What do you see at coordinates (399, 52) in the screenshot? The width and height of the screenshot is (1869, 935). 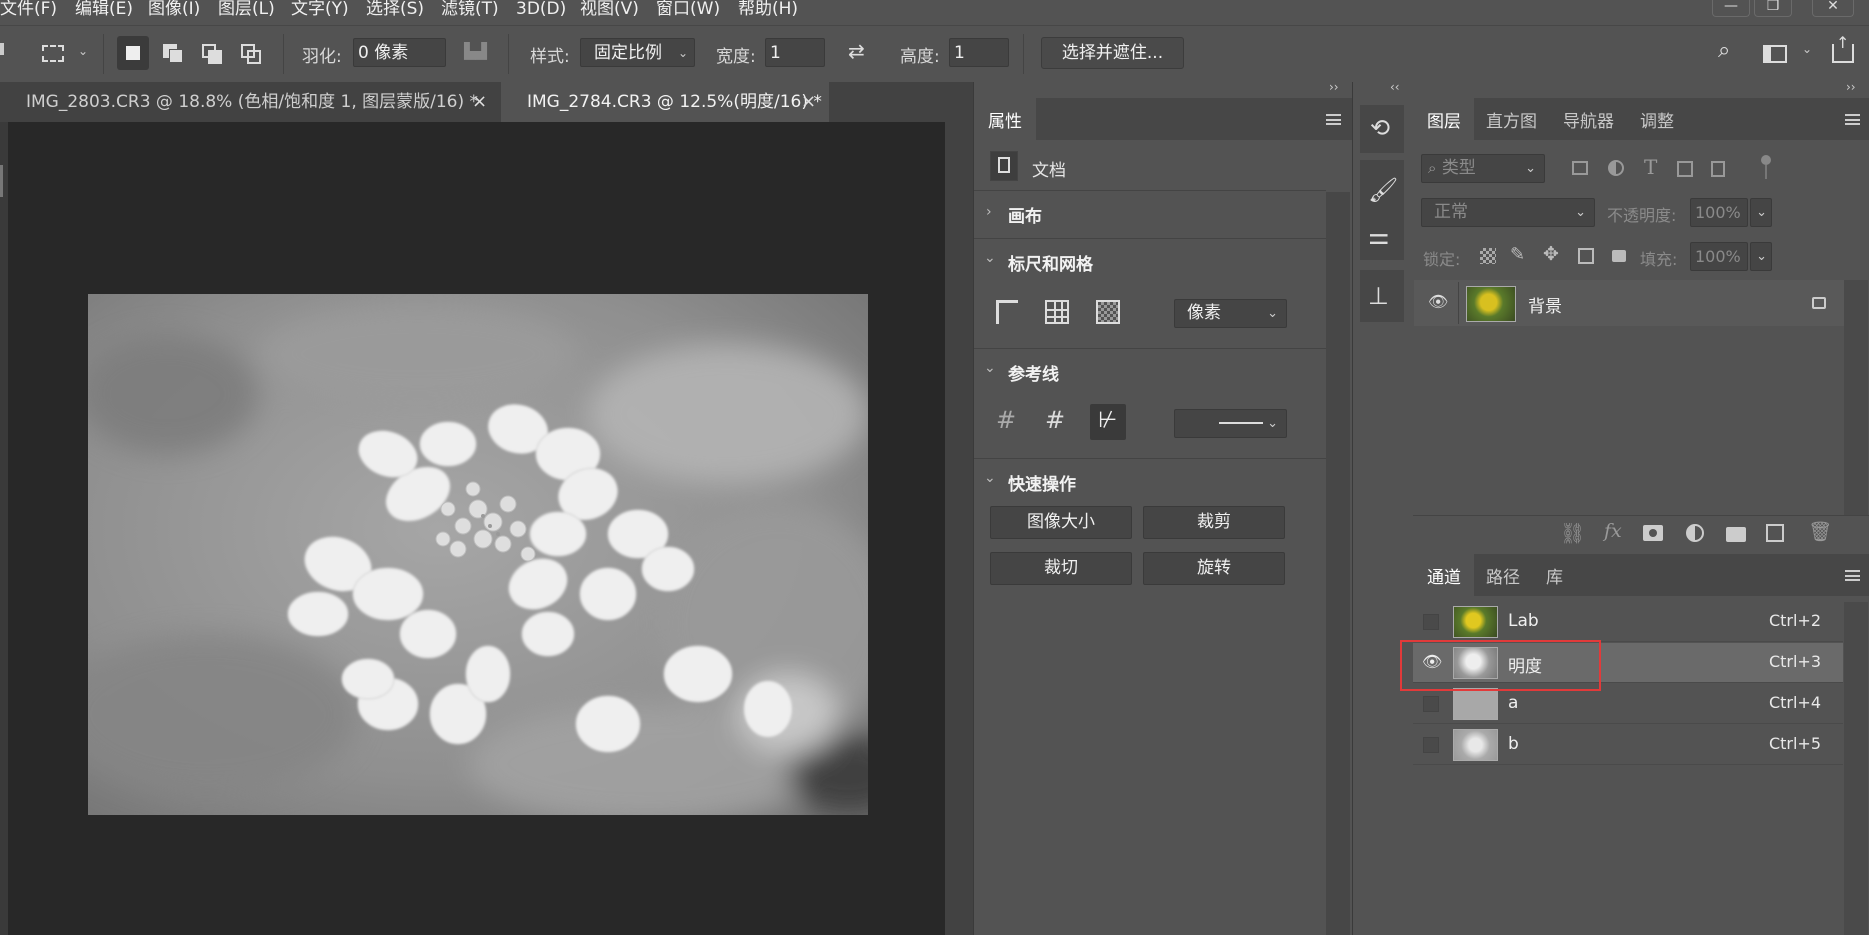 I see `feather-input: 0 像素` at bounding box center [399, 52].